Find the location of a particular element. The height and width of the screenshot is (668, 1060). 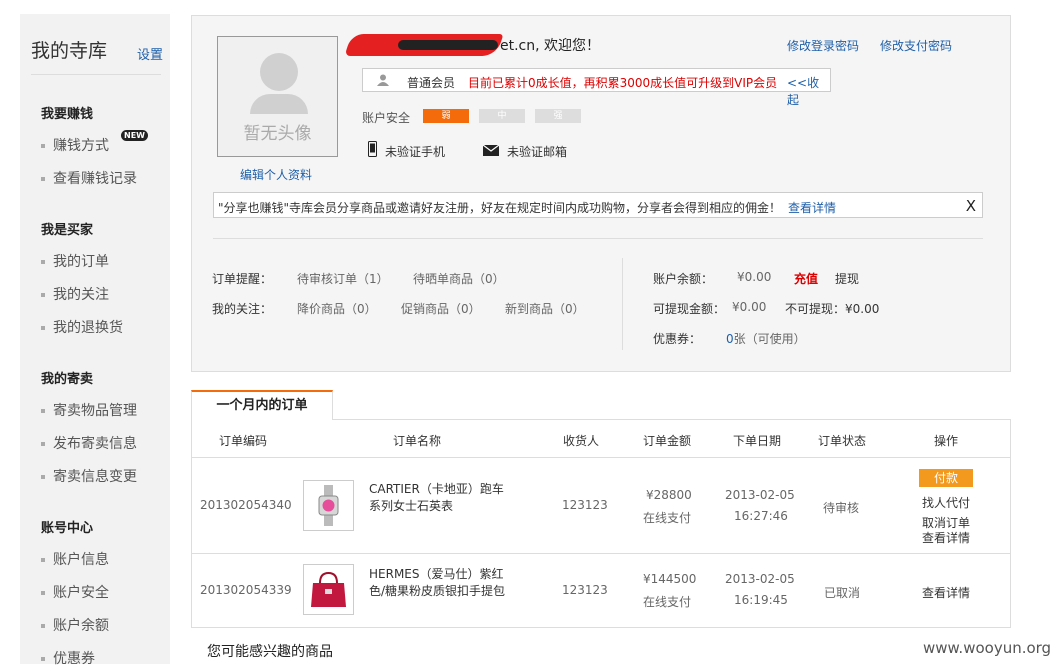

coupon-count: 0张（可使用） is located at coordinates (766, 338).